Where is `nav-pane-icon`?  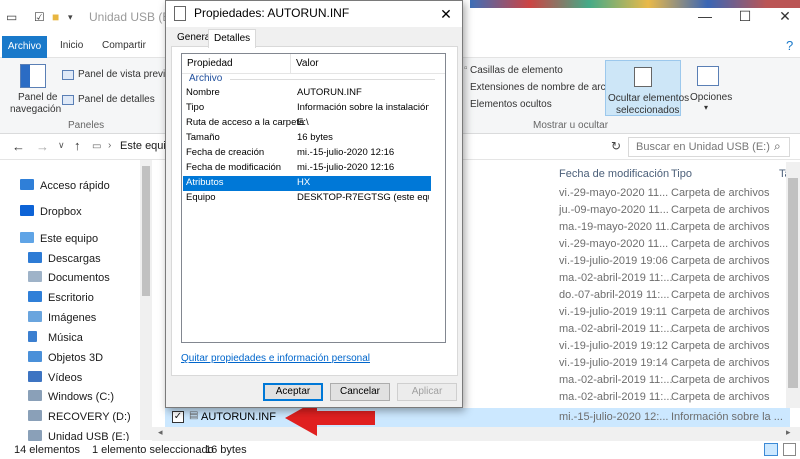
nav-pane-icon is located at coordinates (33, 76).